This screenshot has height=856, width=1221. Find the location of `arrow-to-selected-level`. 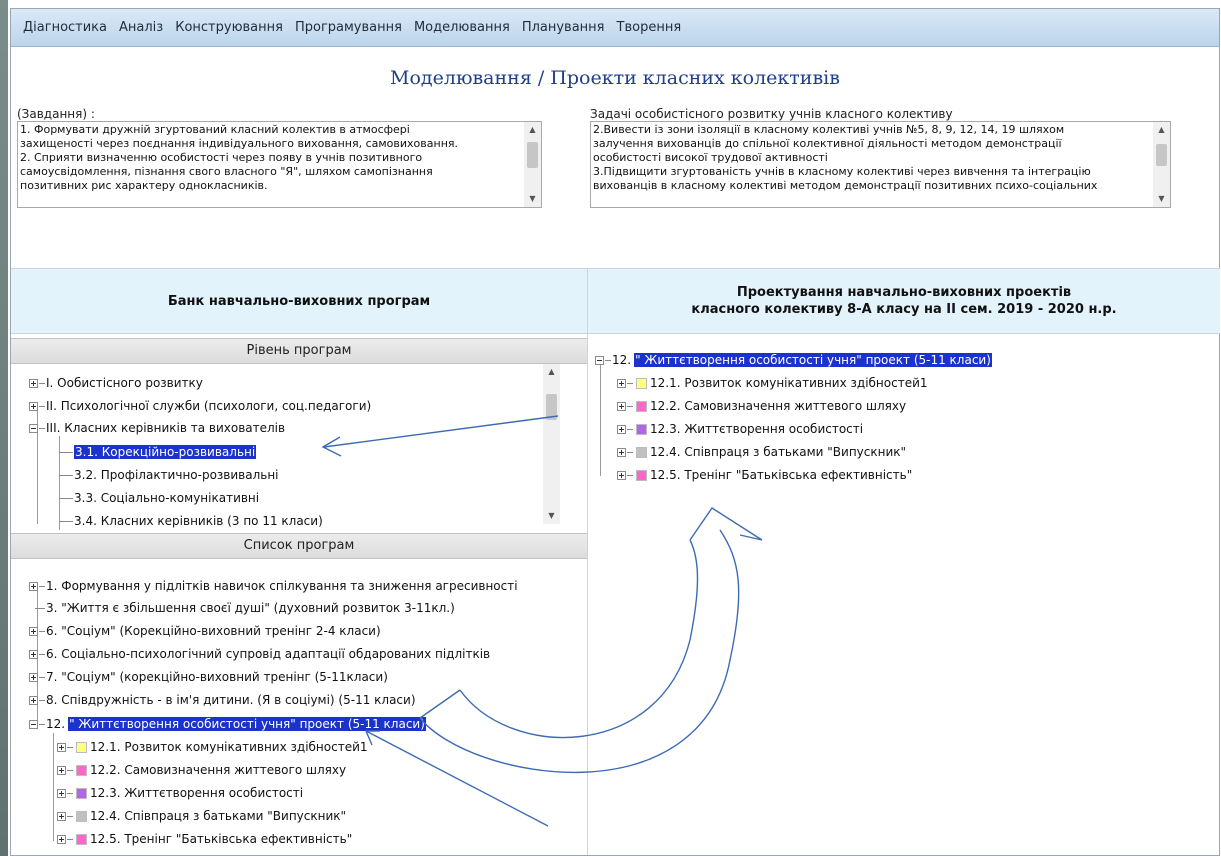

arrow-to-selected-level is located at coordinates (441, 431).